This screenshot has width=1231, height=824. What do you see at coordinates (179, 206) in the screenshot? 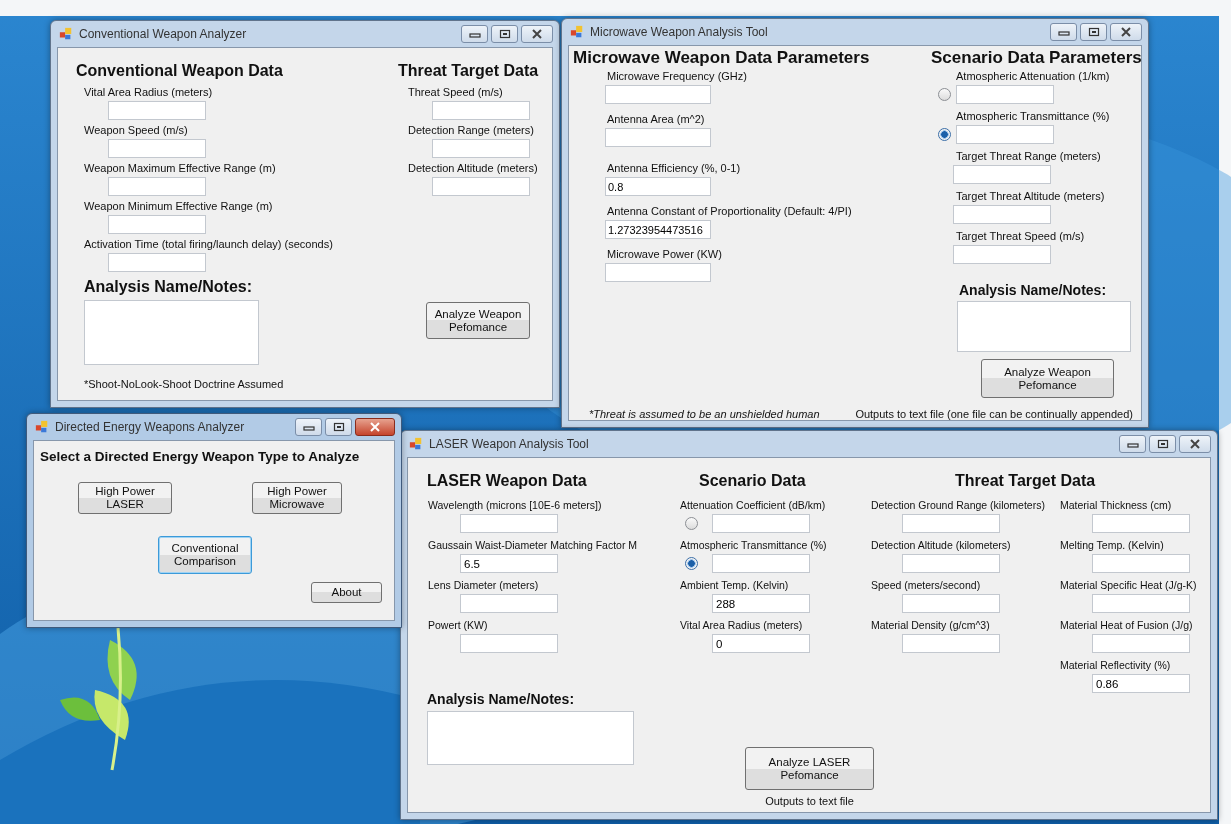
I see `field-label: Weapon Minimum Effective Range (m)` at bounding box center [179, 206].